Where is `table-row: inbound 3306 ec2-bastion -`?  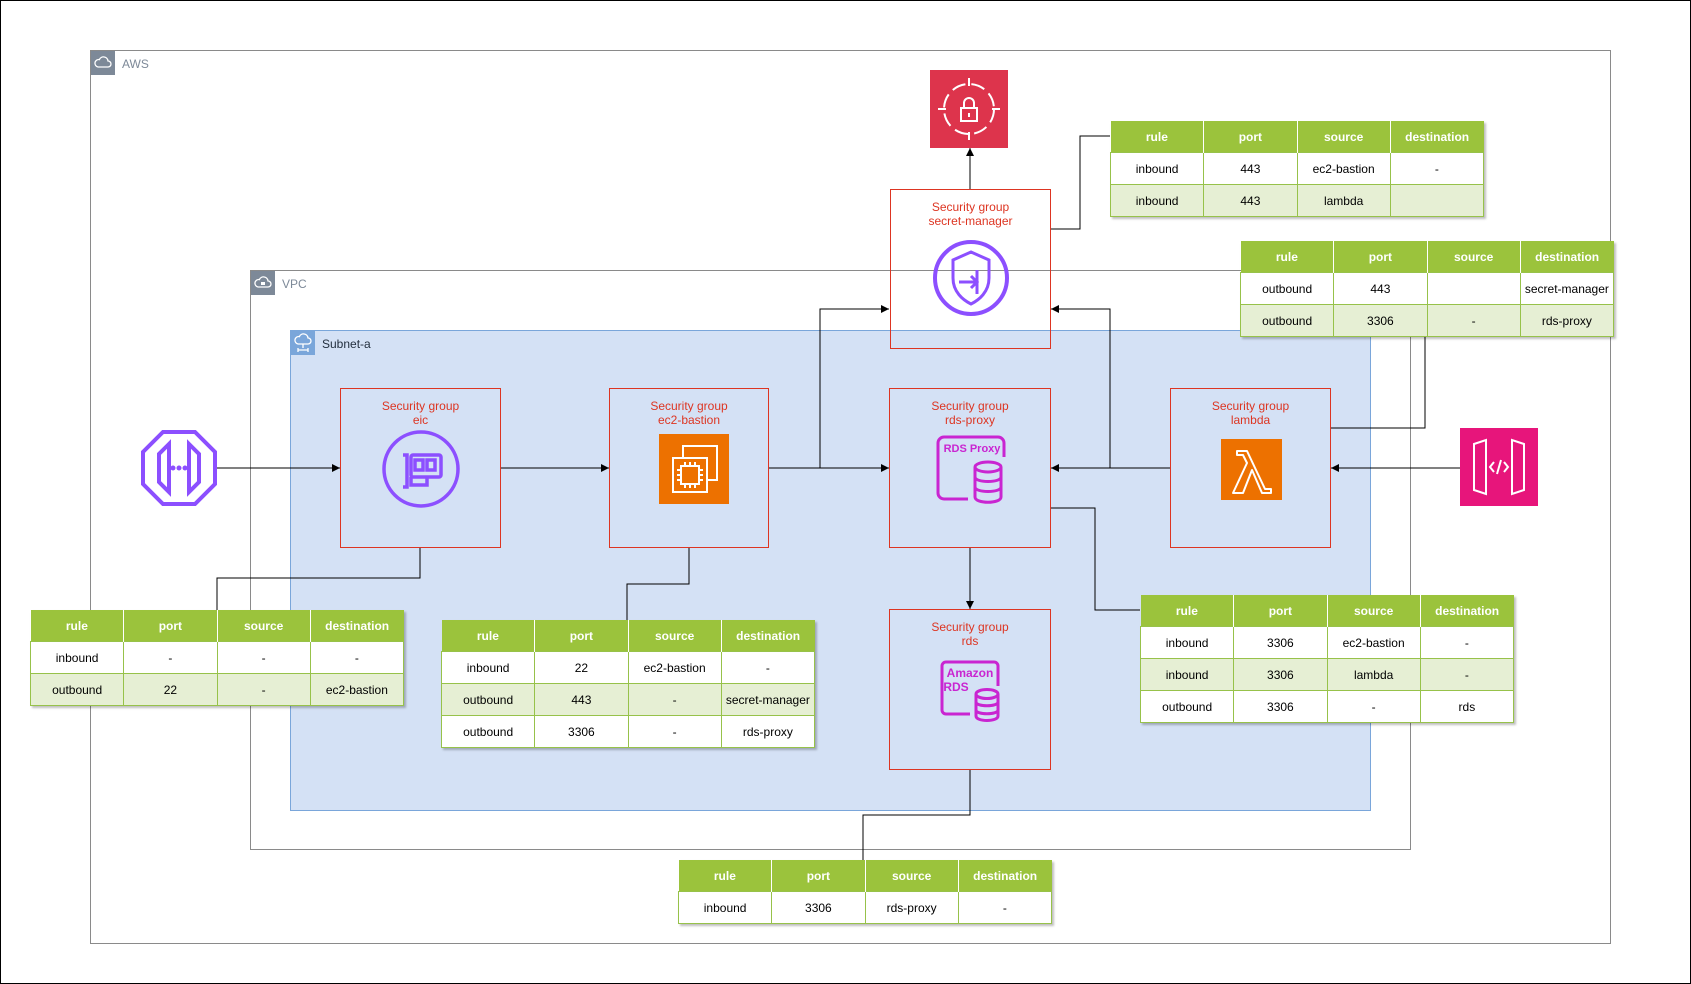
table-row: inbound 3306 ec2-bastion - is located at coordinates (1327, 642).